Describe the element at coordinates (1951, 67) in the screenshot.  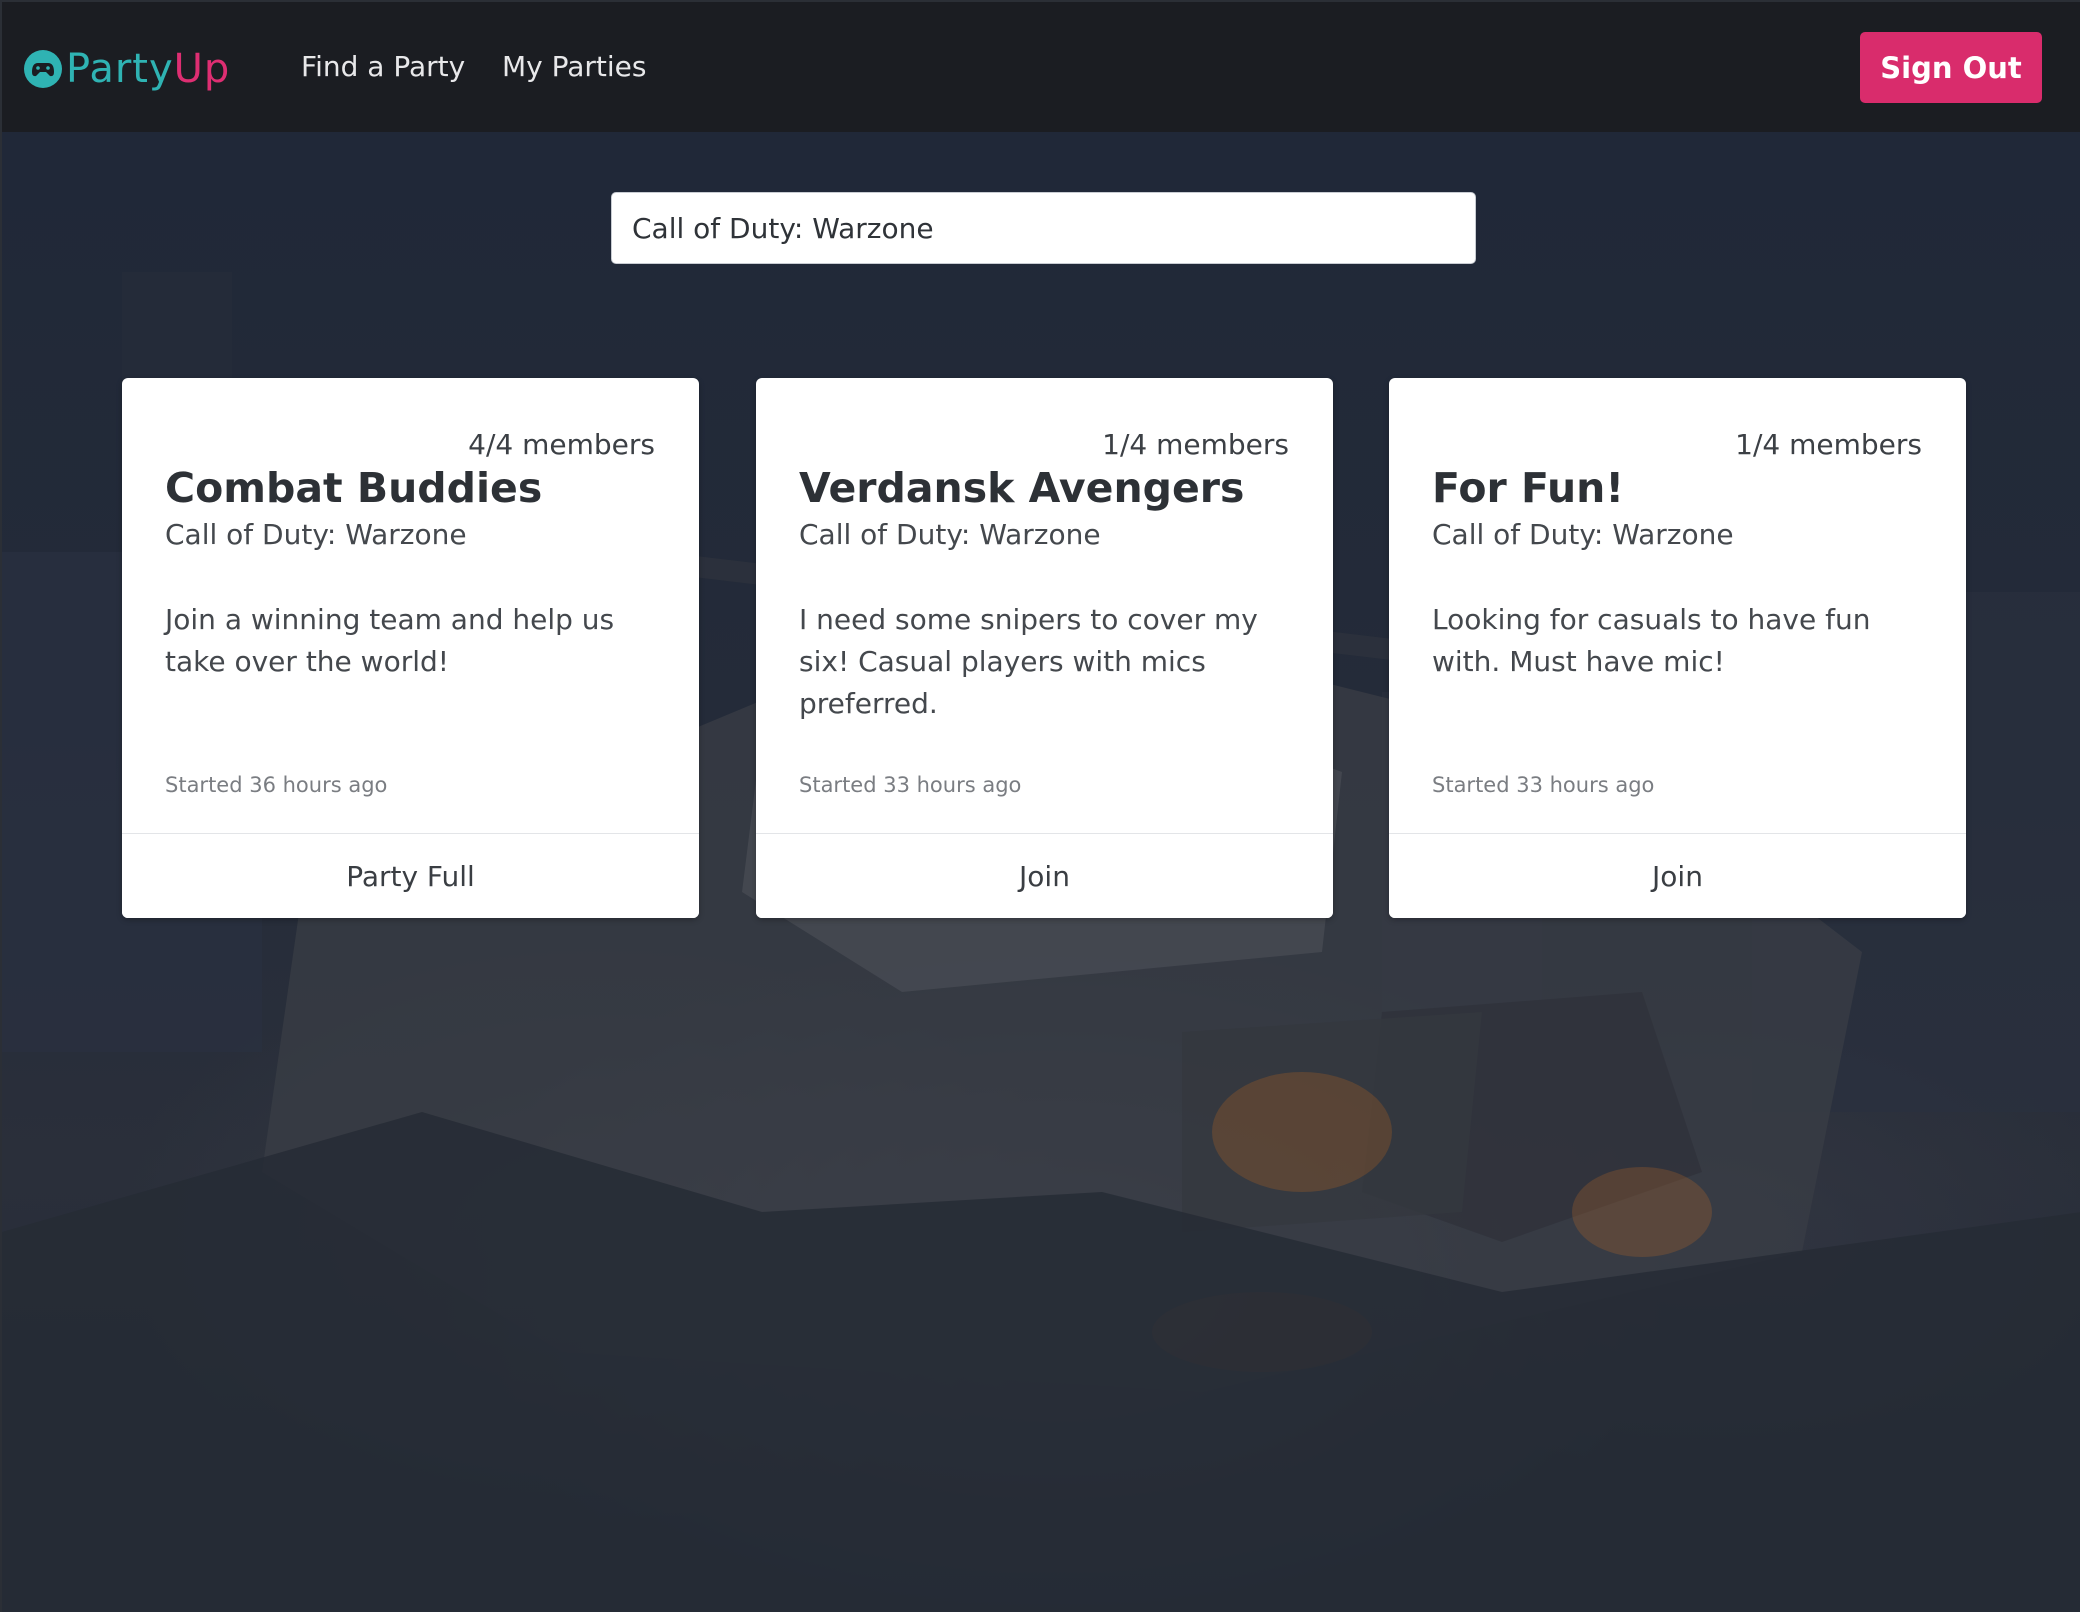
I see `sign-out-button: Sign Out` at that location.